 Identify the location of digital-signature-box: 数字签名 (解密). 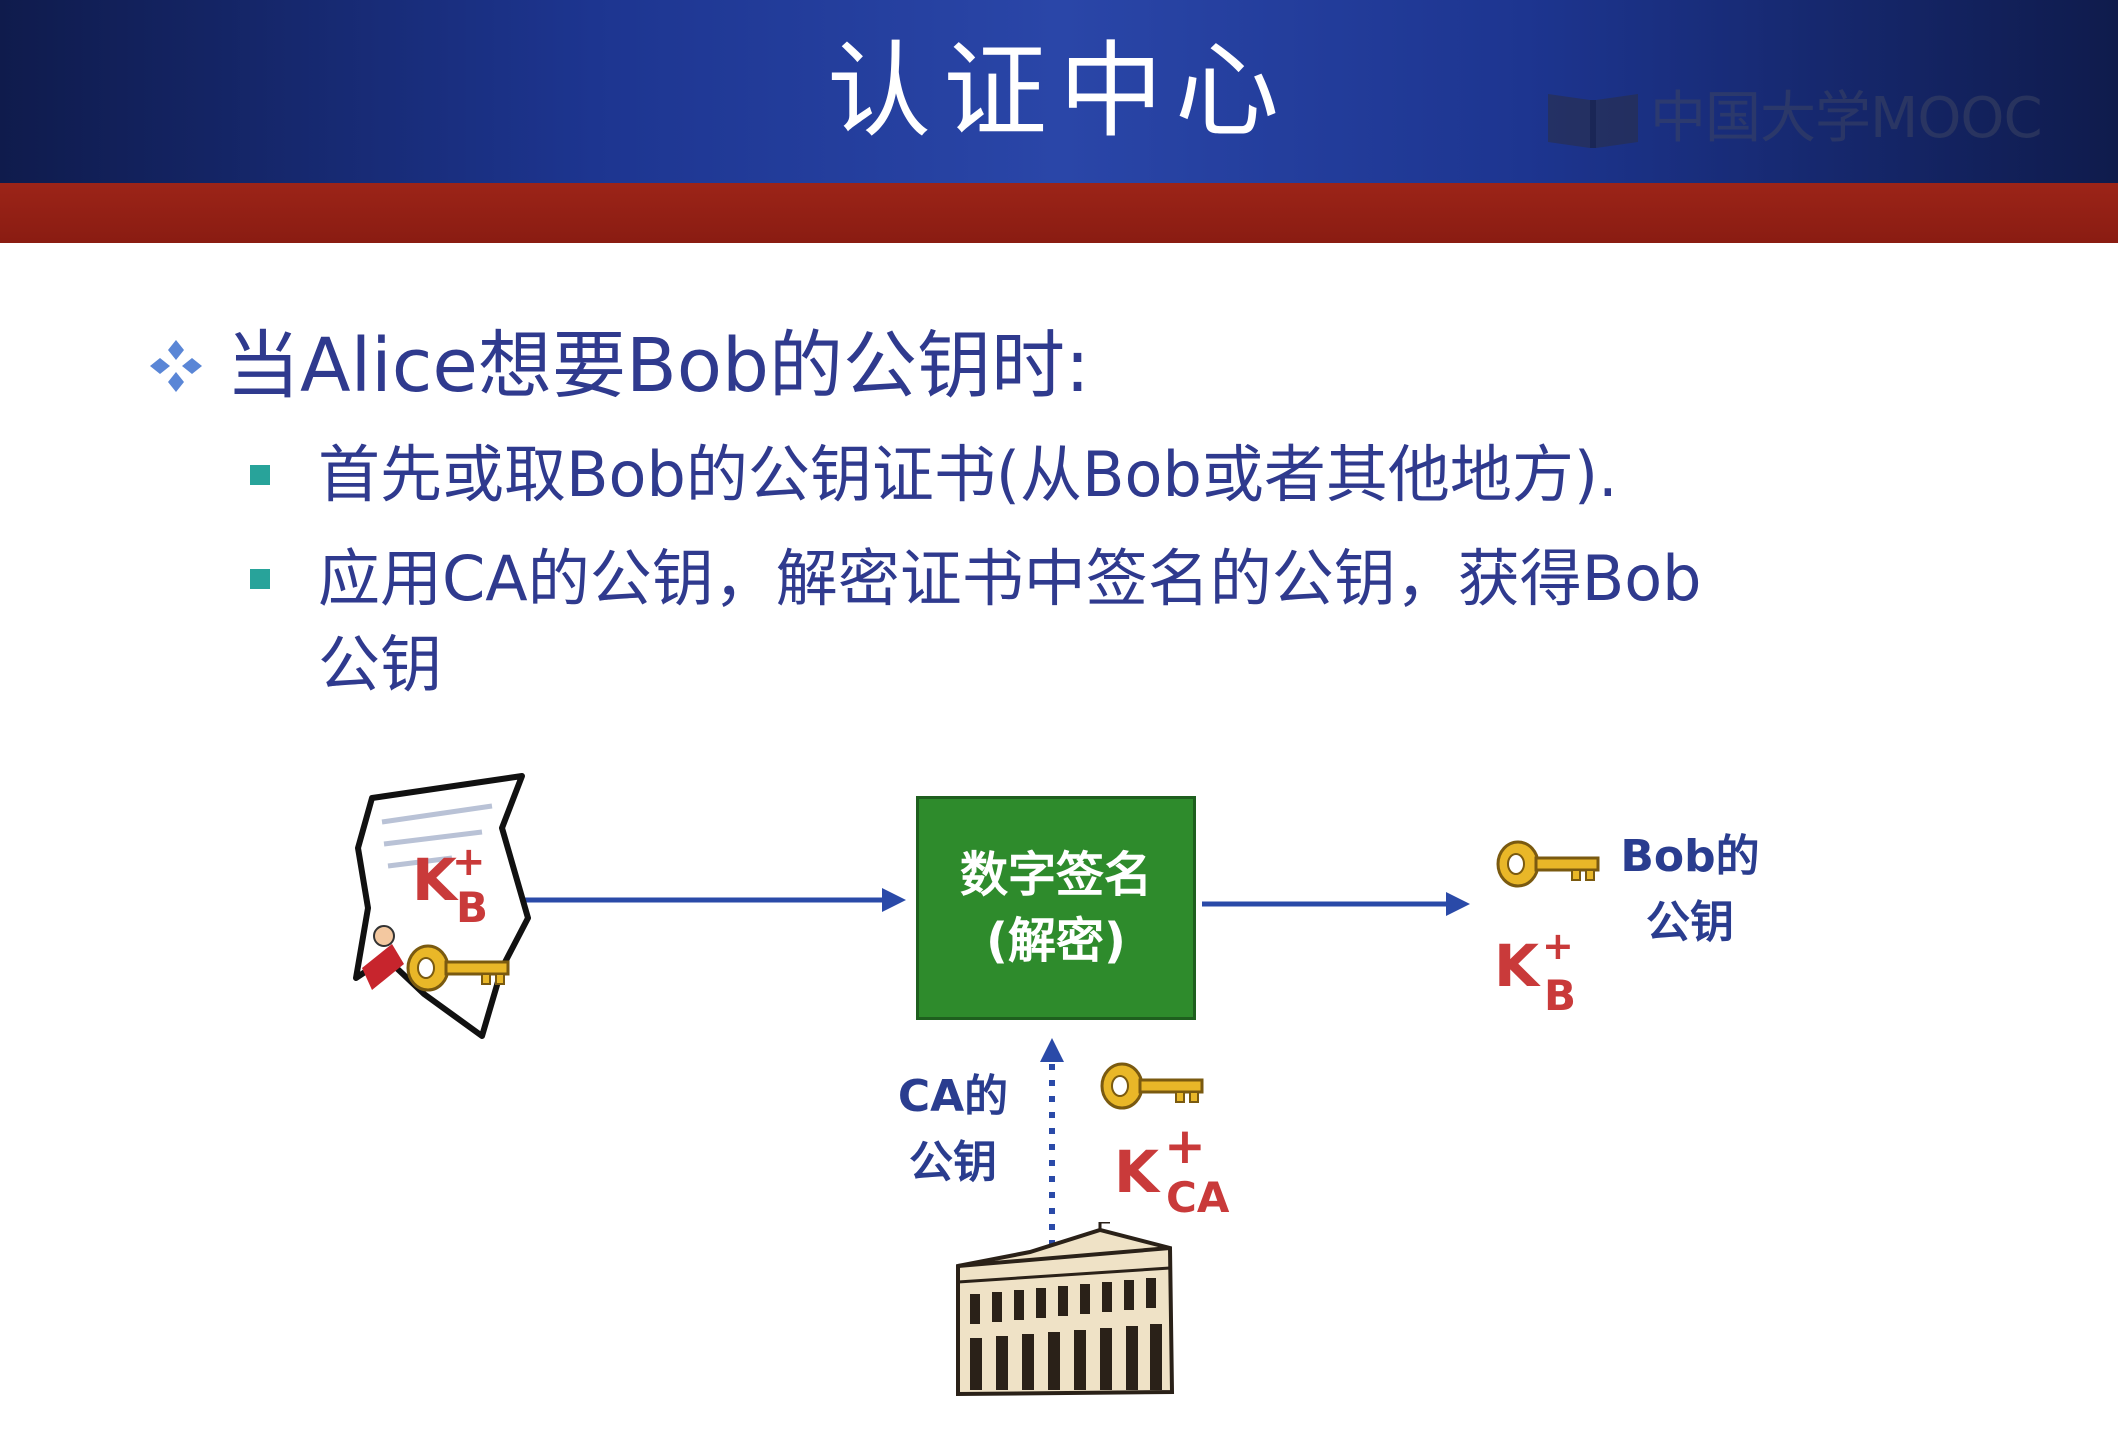
(1056, 908).